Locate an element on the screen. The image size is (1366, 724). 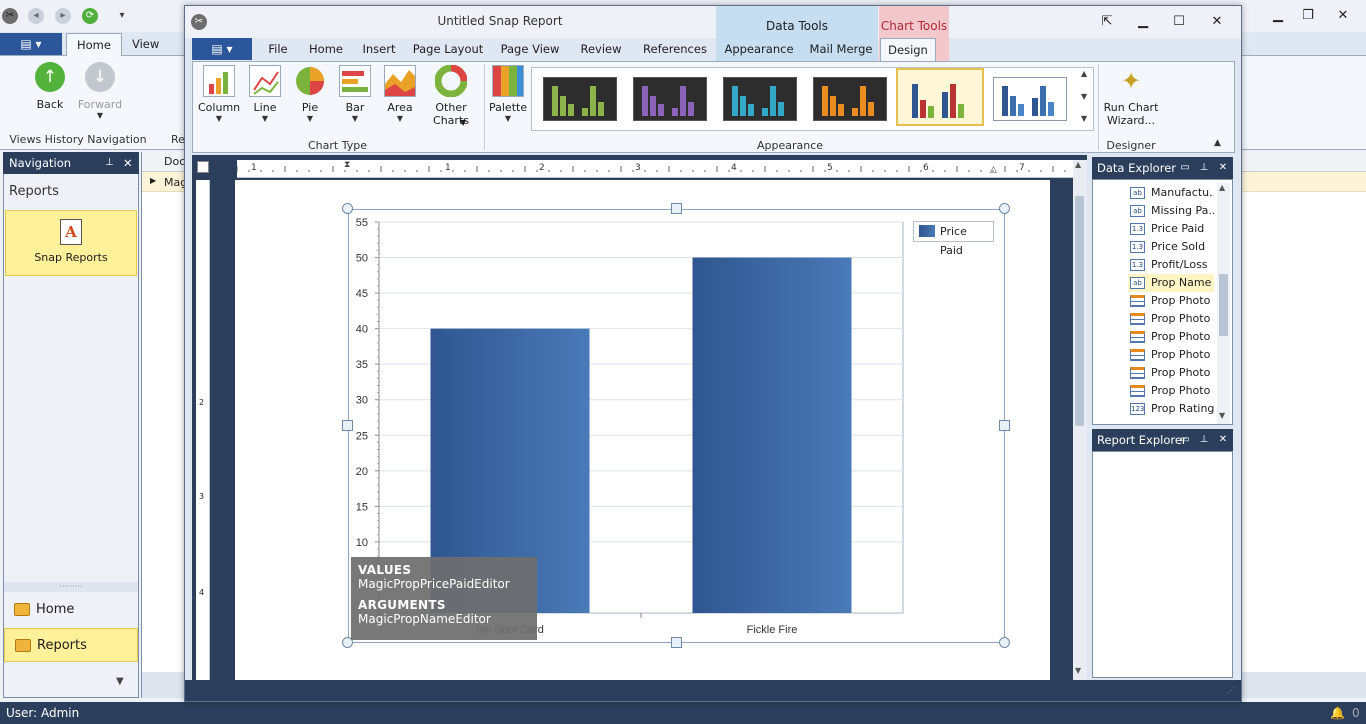
tab-design: Design is located at coordinates (908, 50).